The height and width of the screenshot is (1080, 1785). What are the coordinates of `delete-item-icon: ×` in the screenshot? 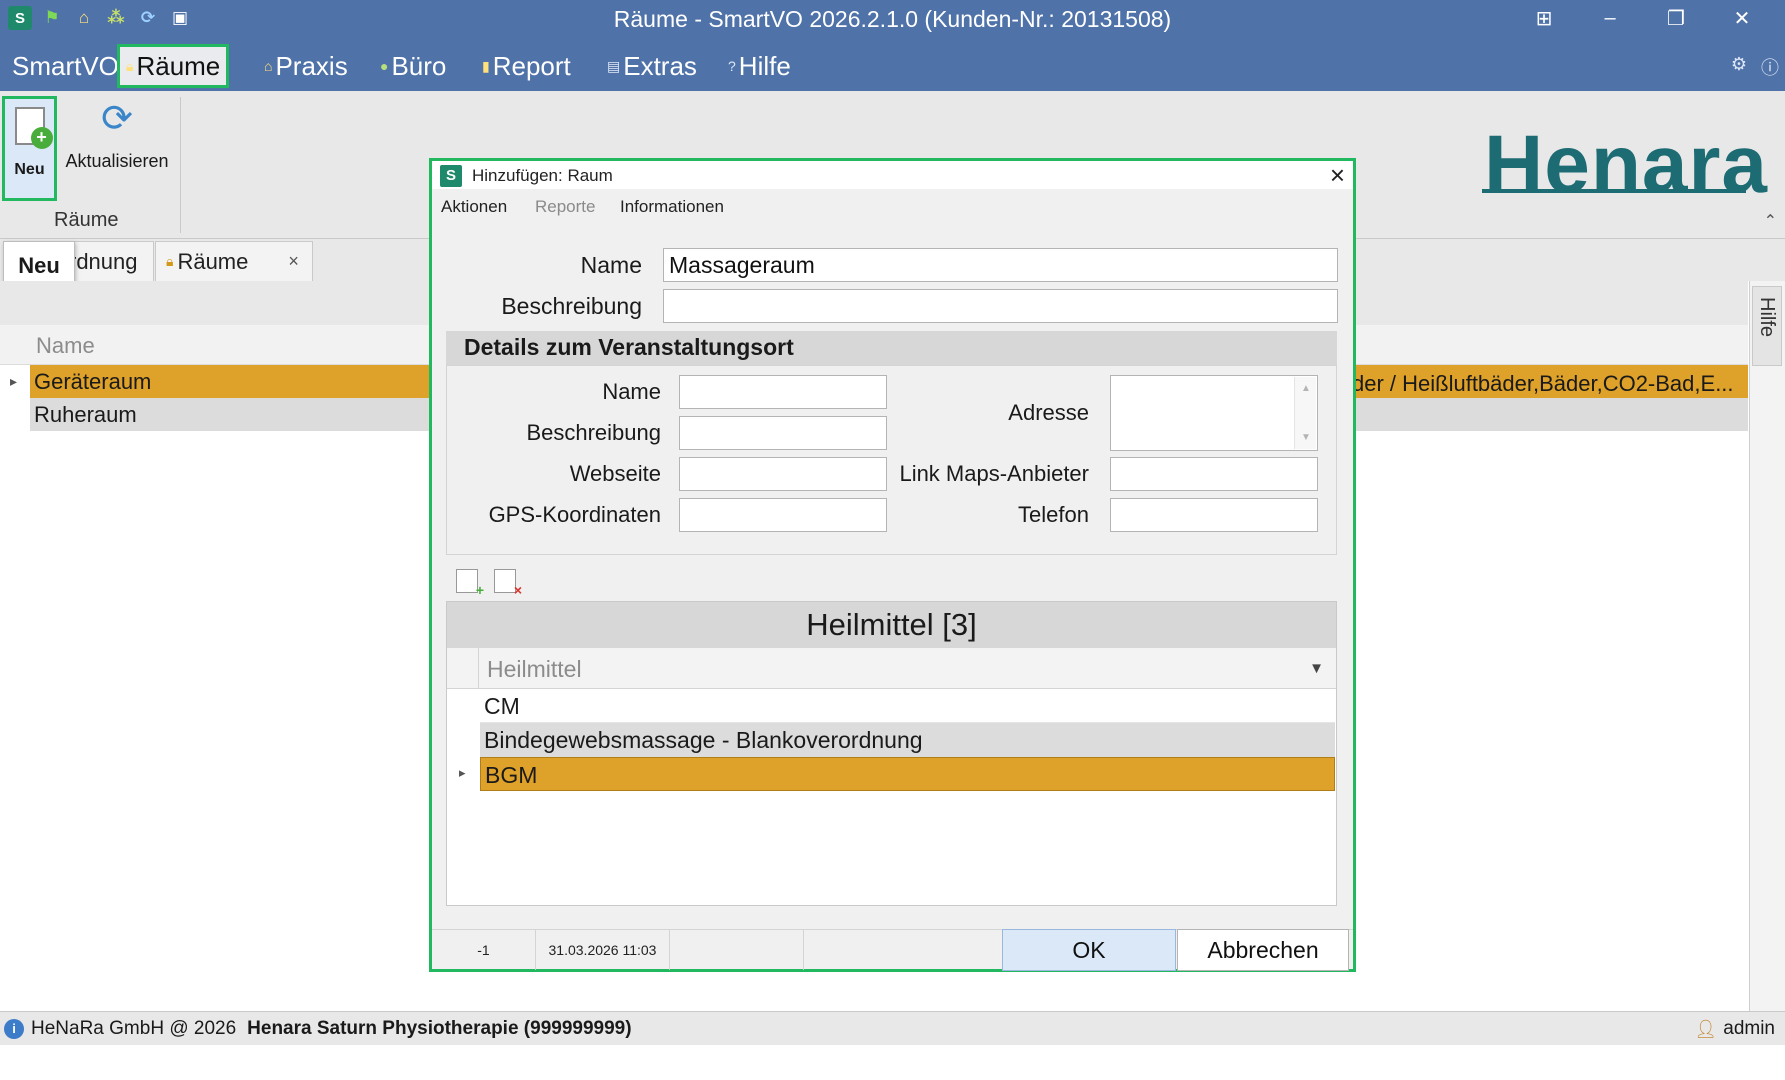 It's located at (508, 583).